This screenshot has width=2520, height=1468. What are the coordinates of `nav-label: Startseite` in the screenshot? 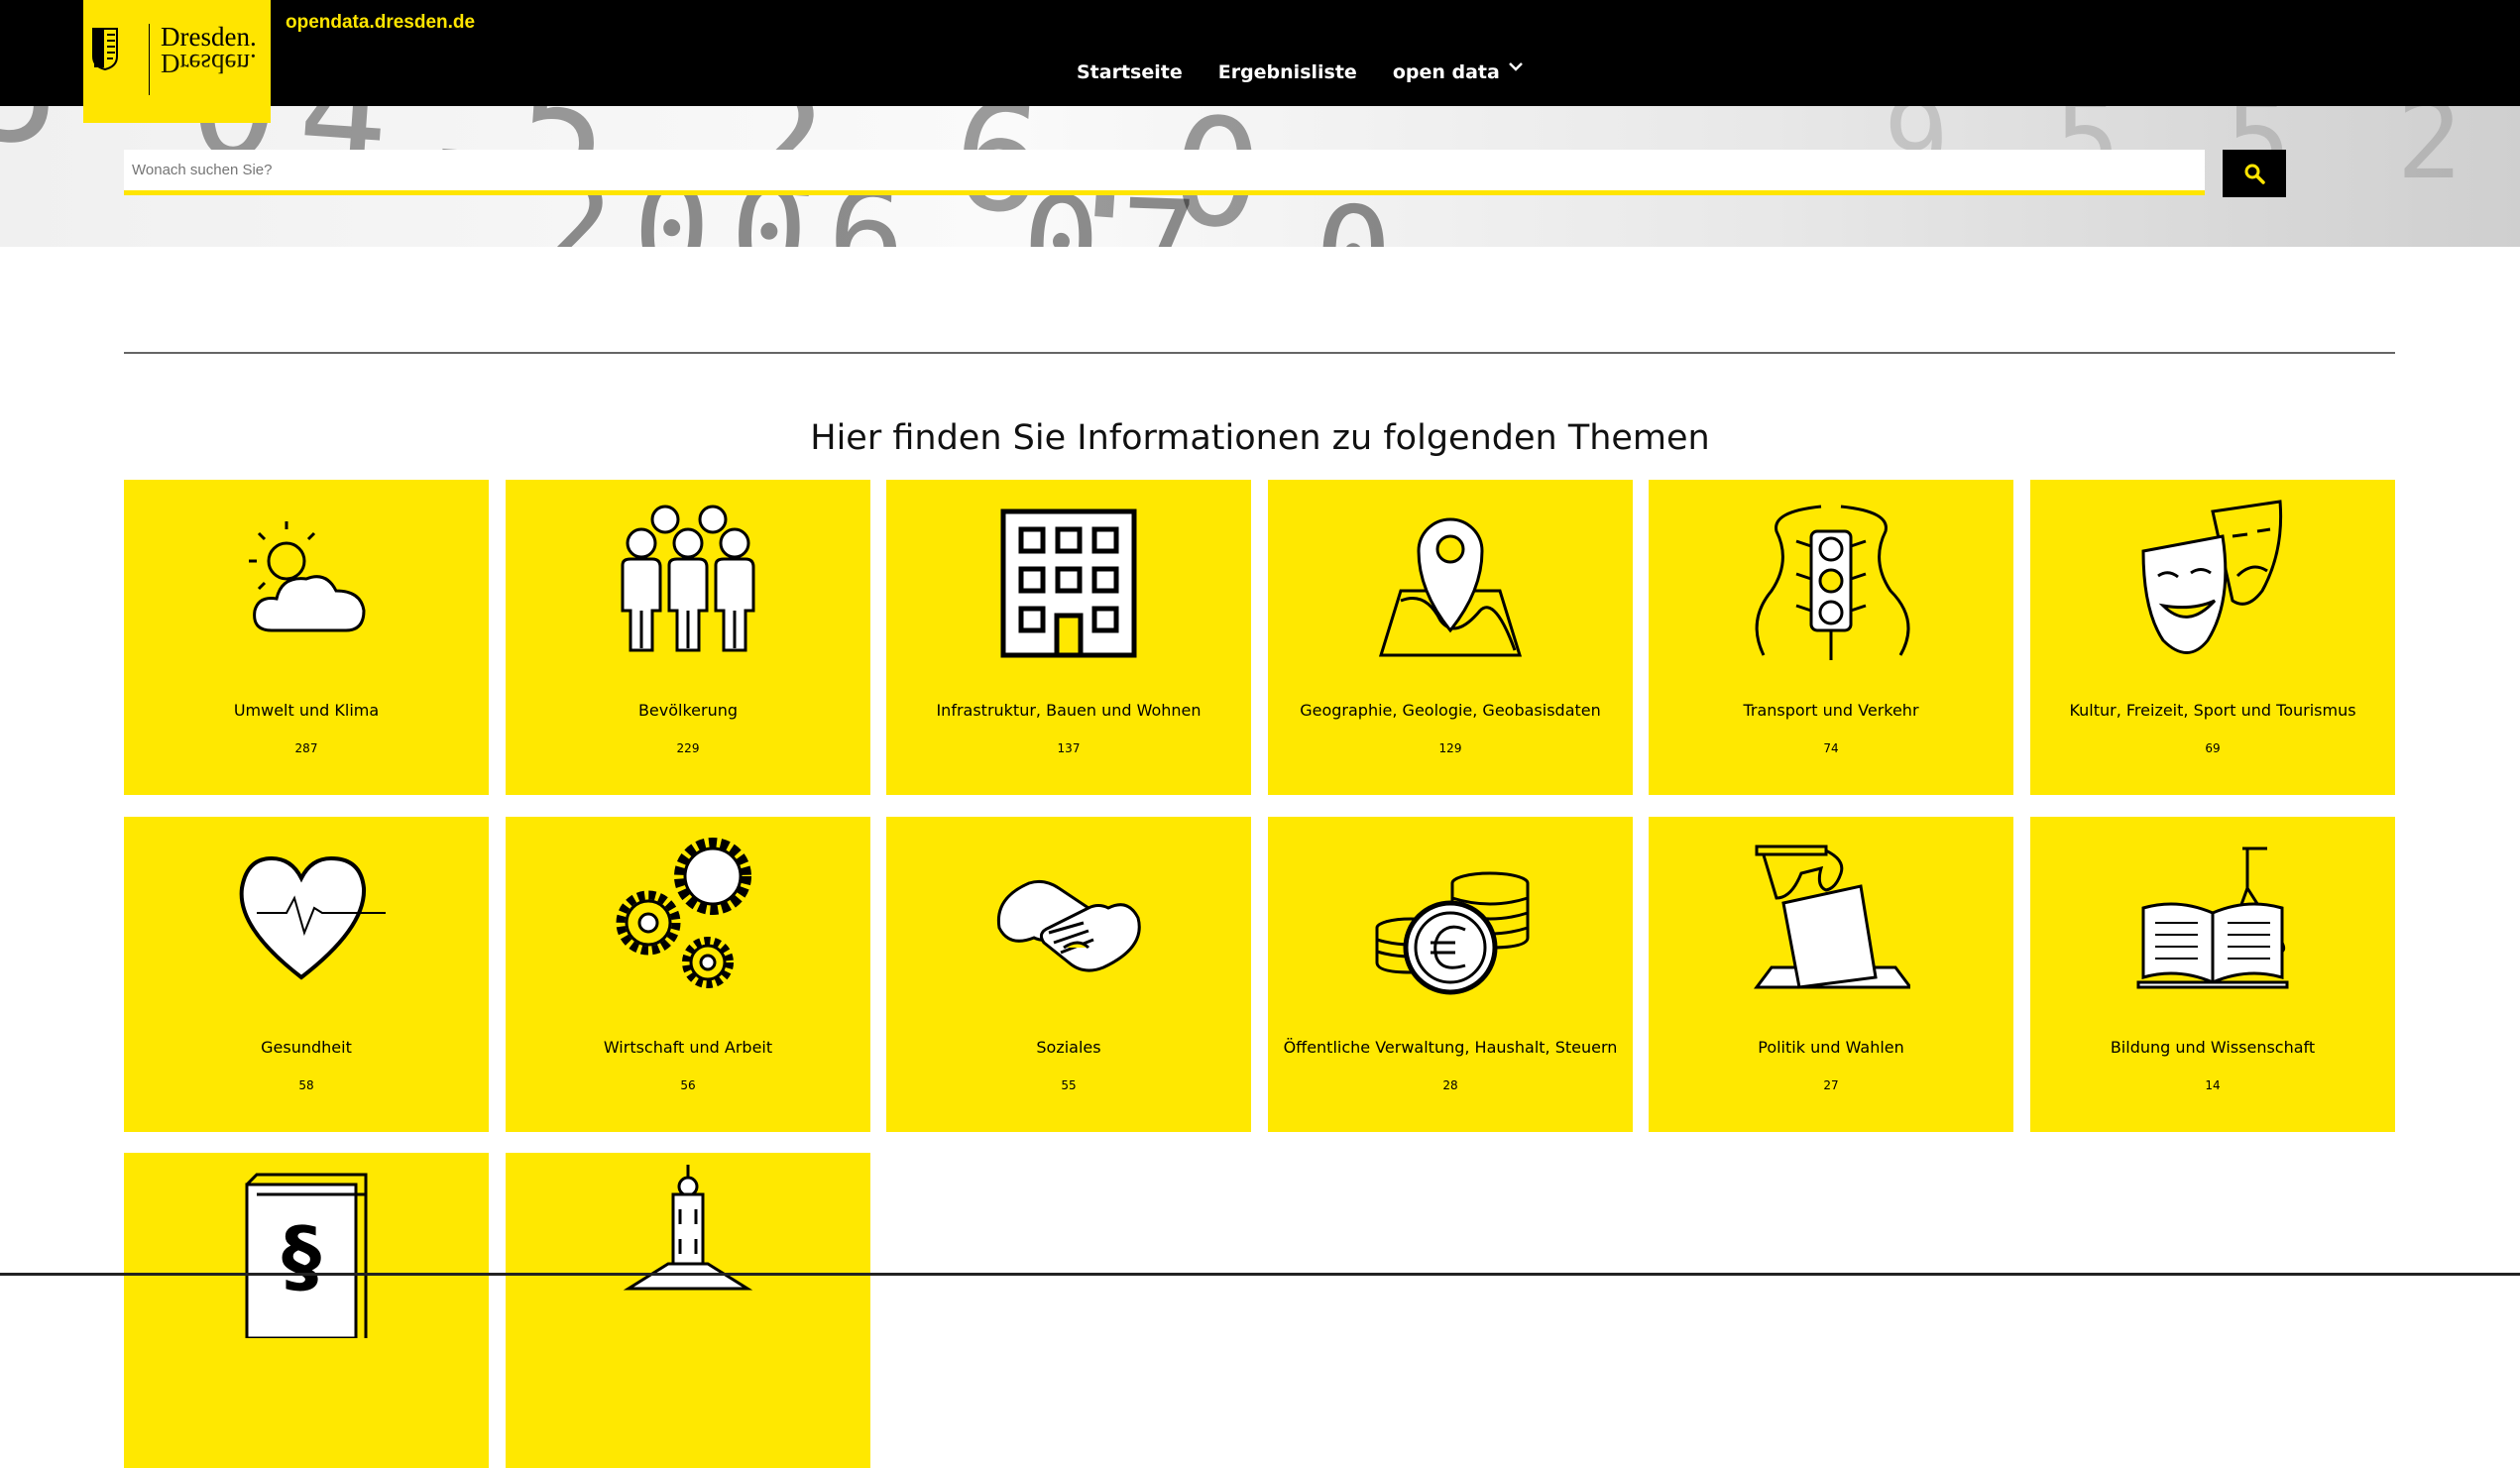 It's located at (1130, 72).